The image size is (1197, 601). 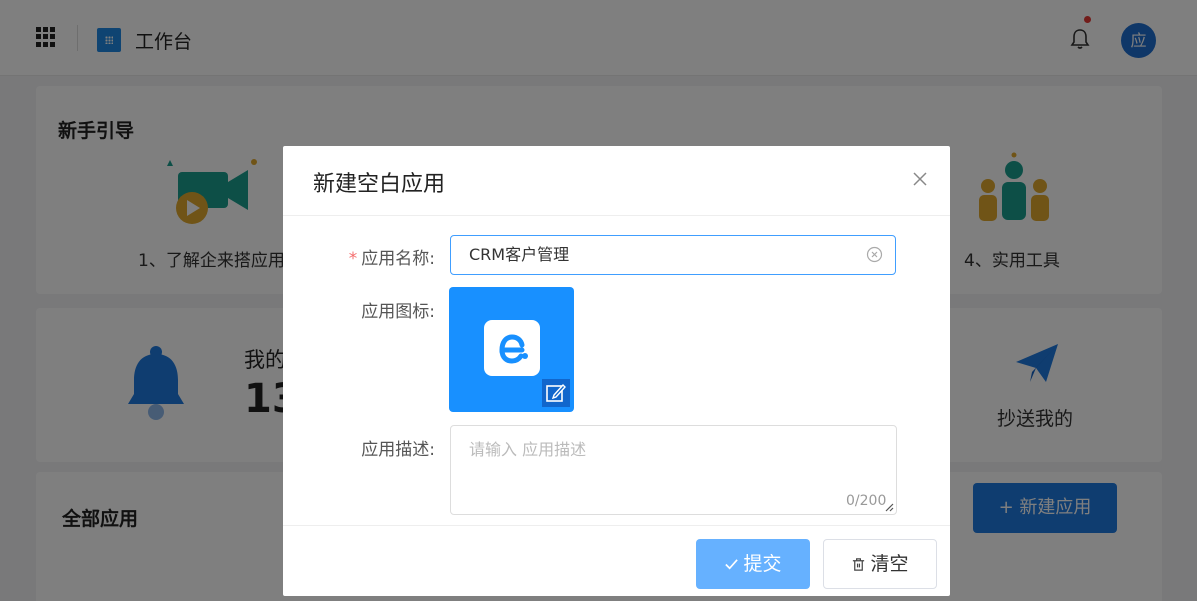 I want to click on edit-icon, so click(x=556, y=393).